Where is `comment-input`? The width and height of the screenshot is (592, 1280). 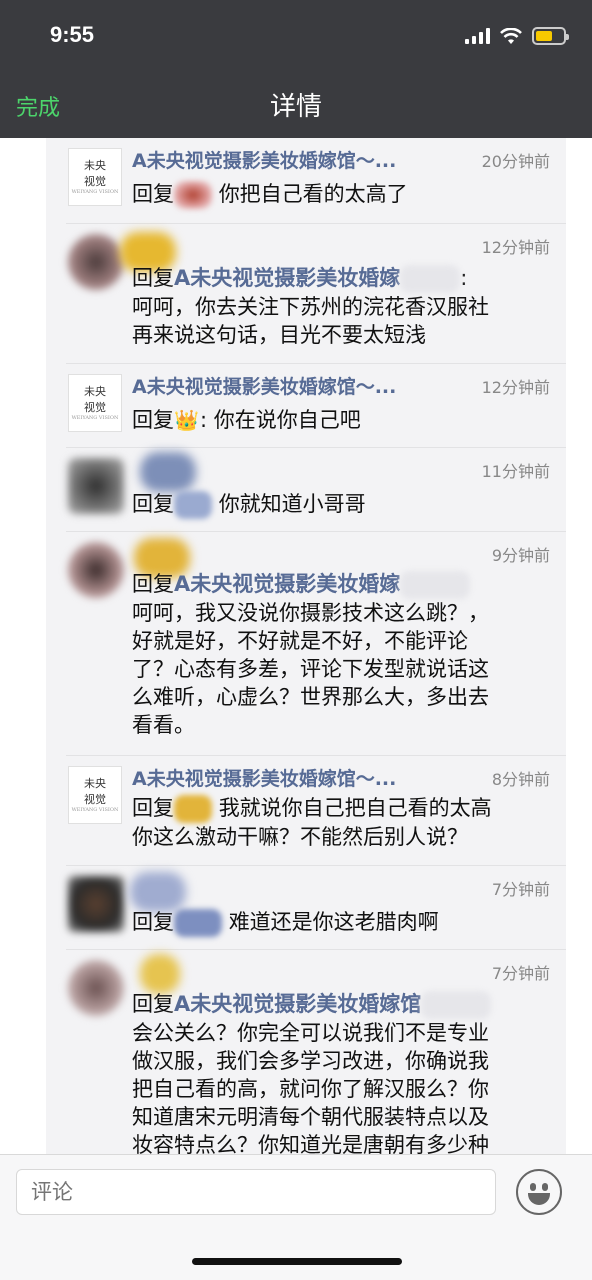
comment-input is located at coordinates (256, 1192).